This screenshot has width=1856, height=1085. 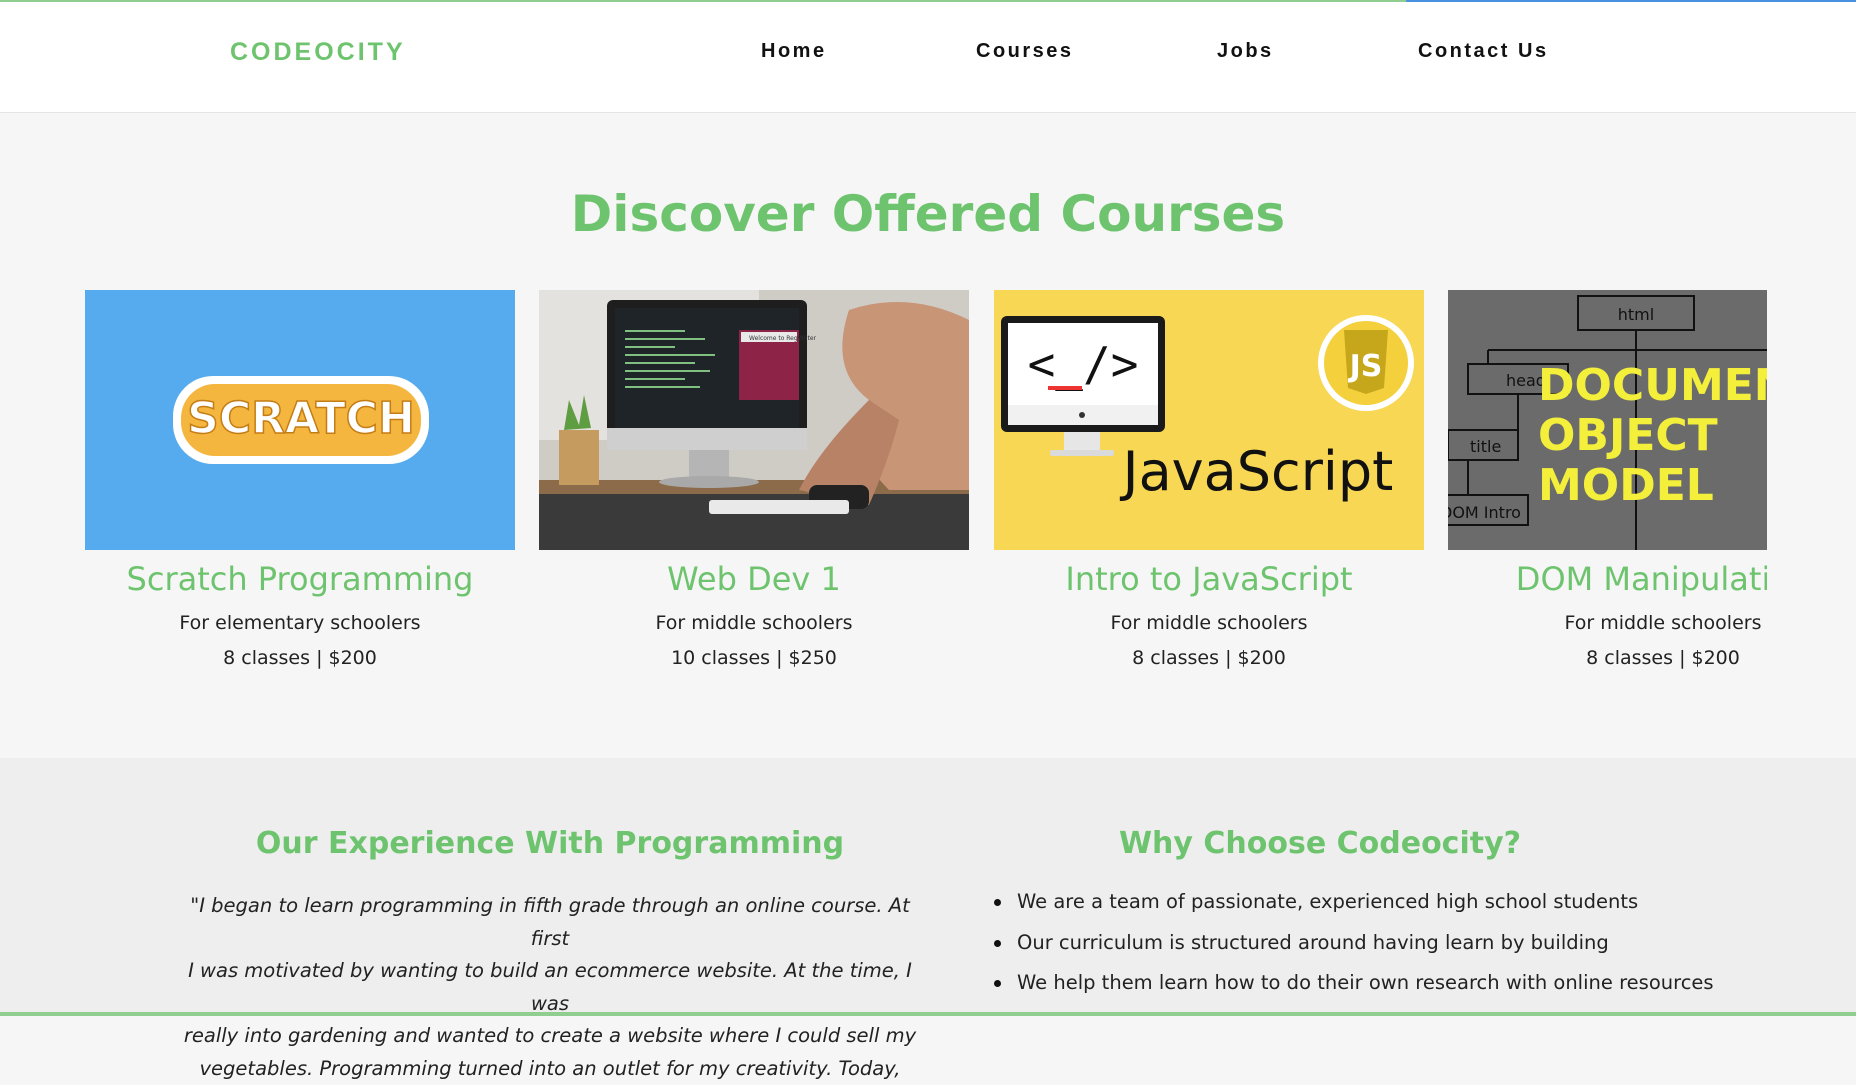 I want to click on course-name: Scratch Programming, so click(x=310, y=579).